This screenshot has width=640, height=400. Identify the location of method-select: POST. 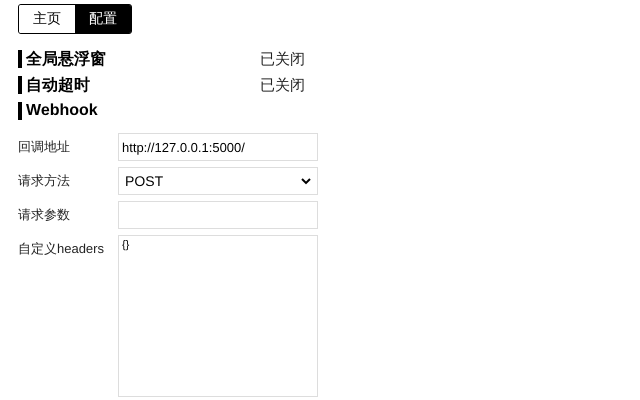
(218, 181).